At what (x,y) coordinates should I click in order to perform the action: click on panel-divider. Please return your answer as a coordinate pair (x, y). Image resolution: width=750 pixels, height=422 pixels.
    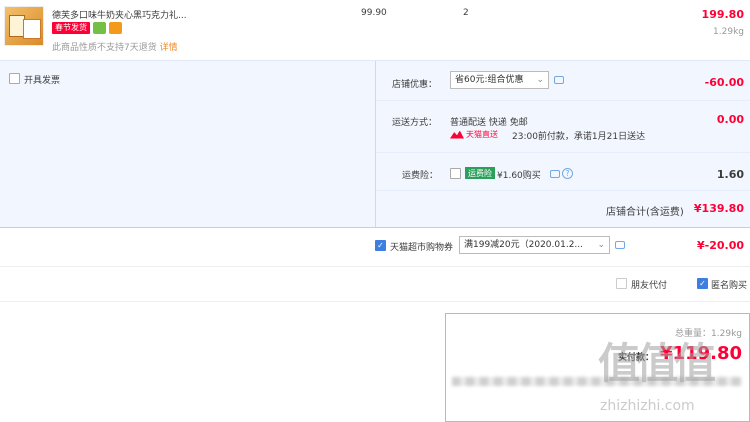
    Looking at the image, I should click on (375, 144).